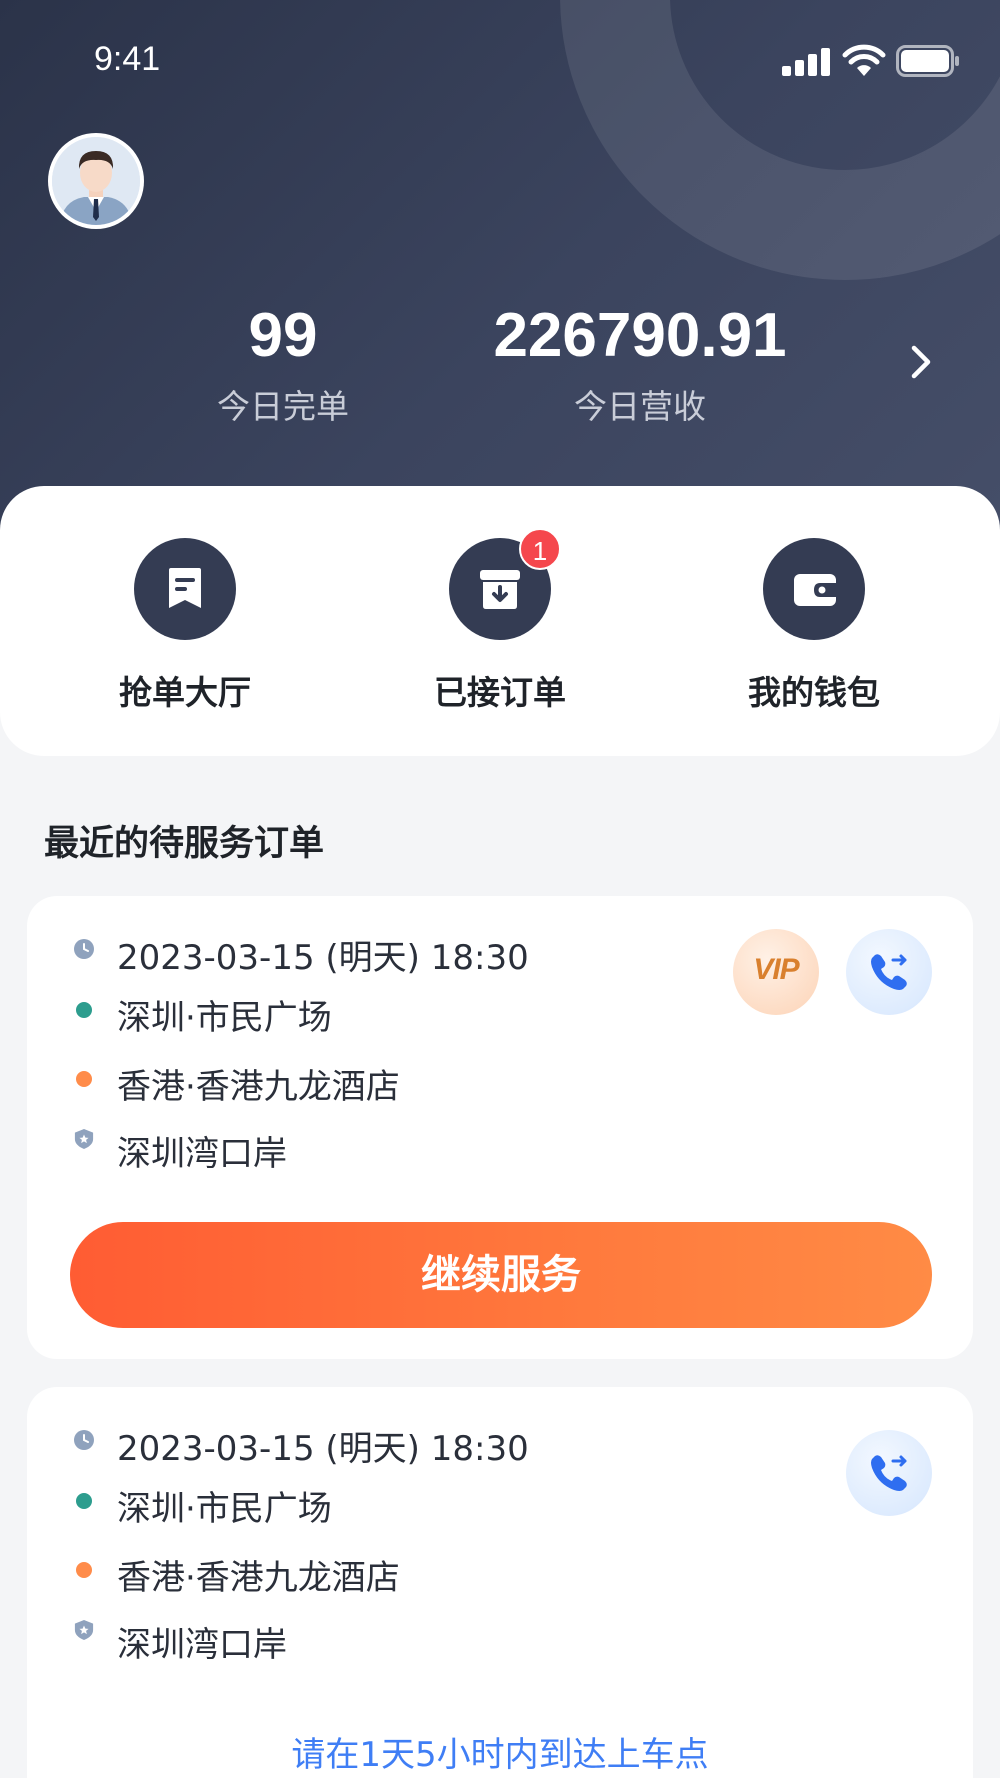  What do you see at coordinates (185, 692) in the screenshot?
I see `quick-action-order-hall-label: 抢单大厅` at bounding box center [185, 692].